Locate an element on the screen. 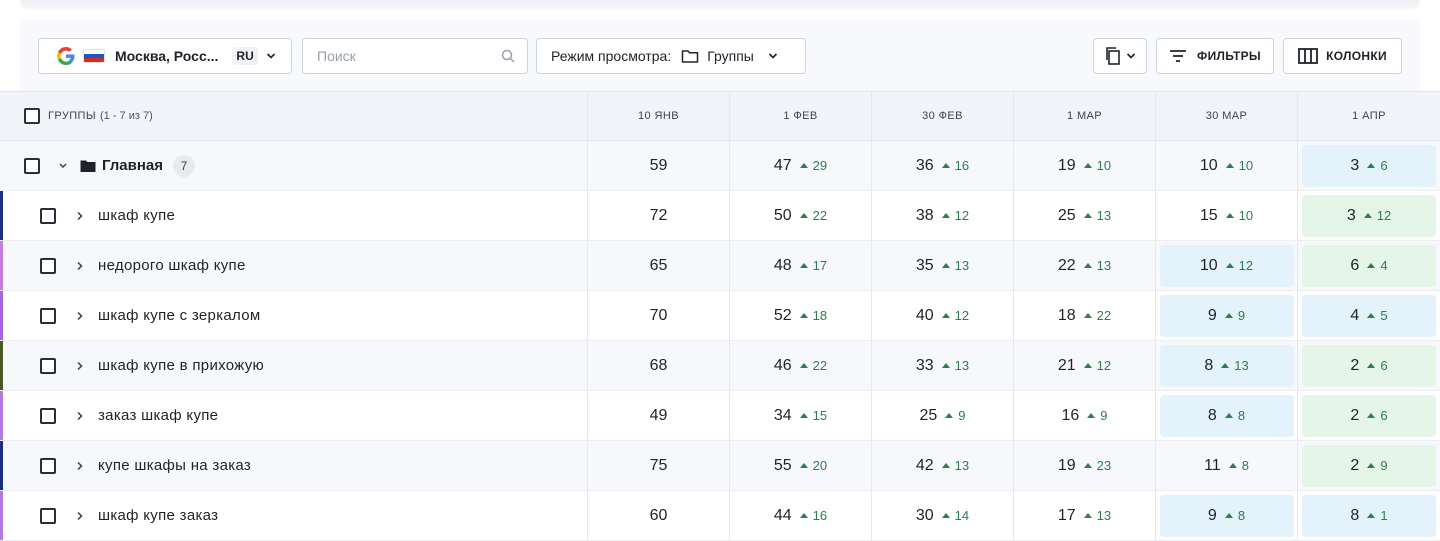 The height and width of the screenshot is (541, 1440). position-value-box: 45 is located at coordinates (1369, 315).